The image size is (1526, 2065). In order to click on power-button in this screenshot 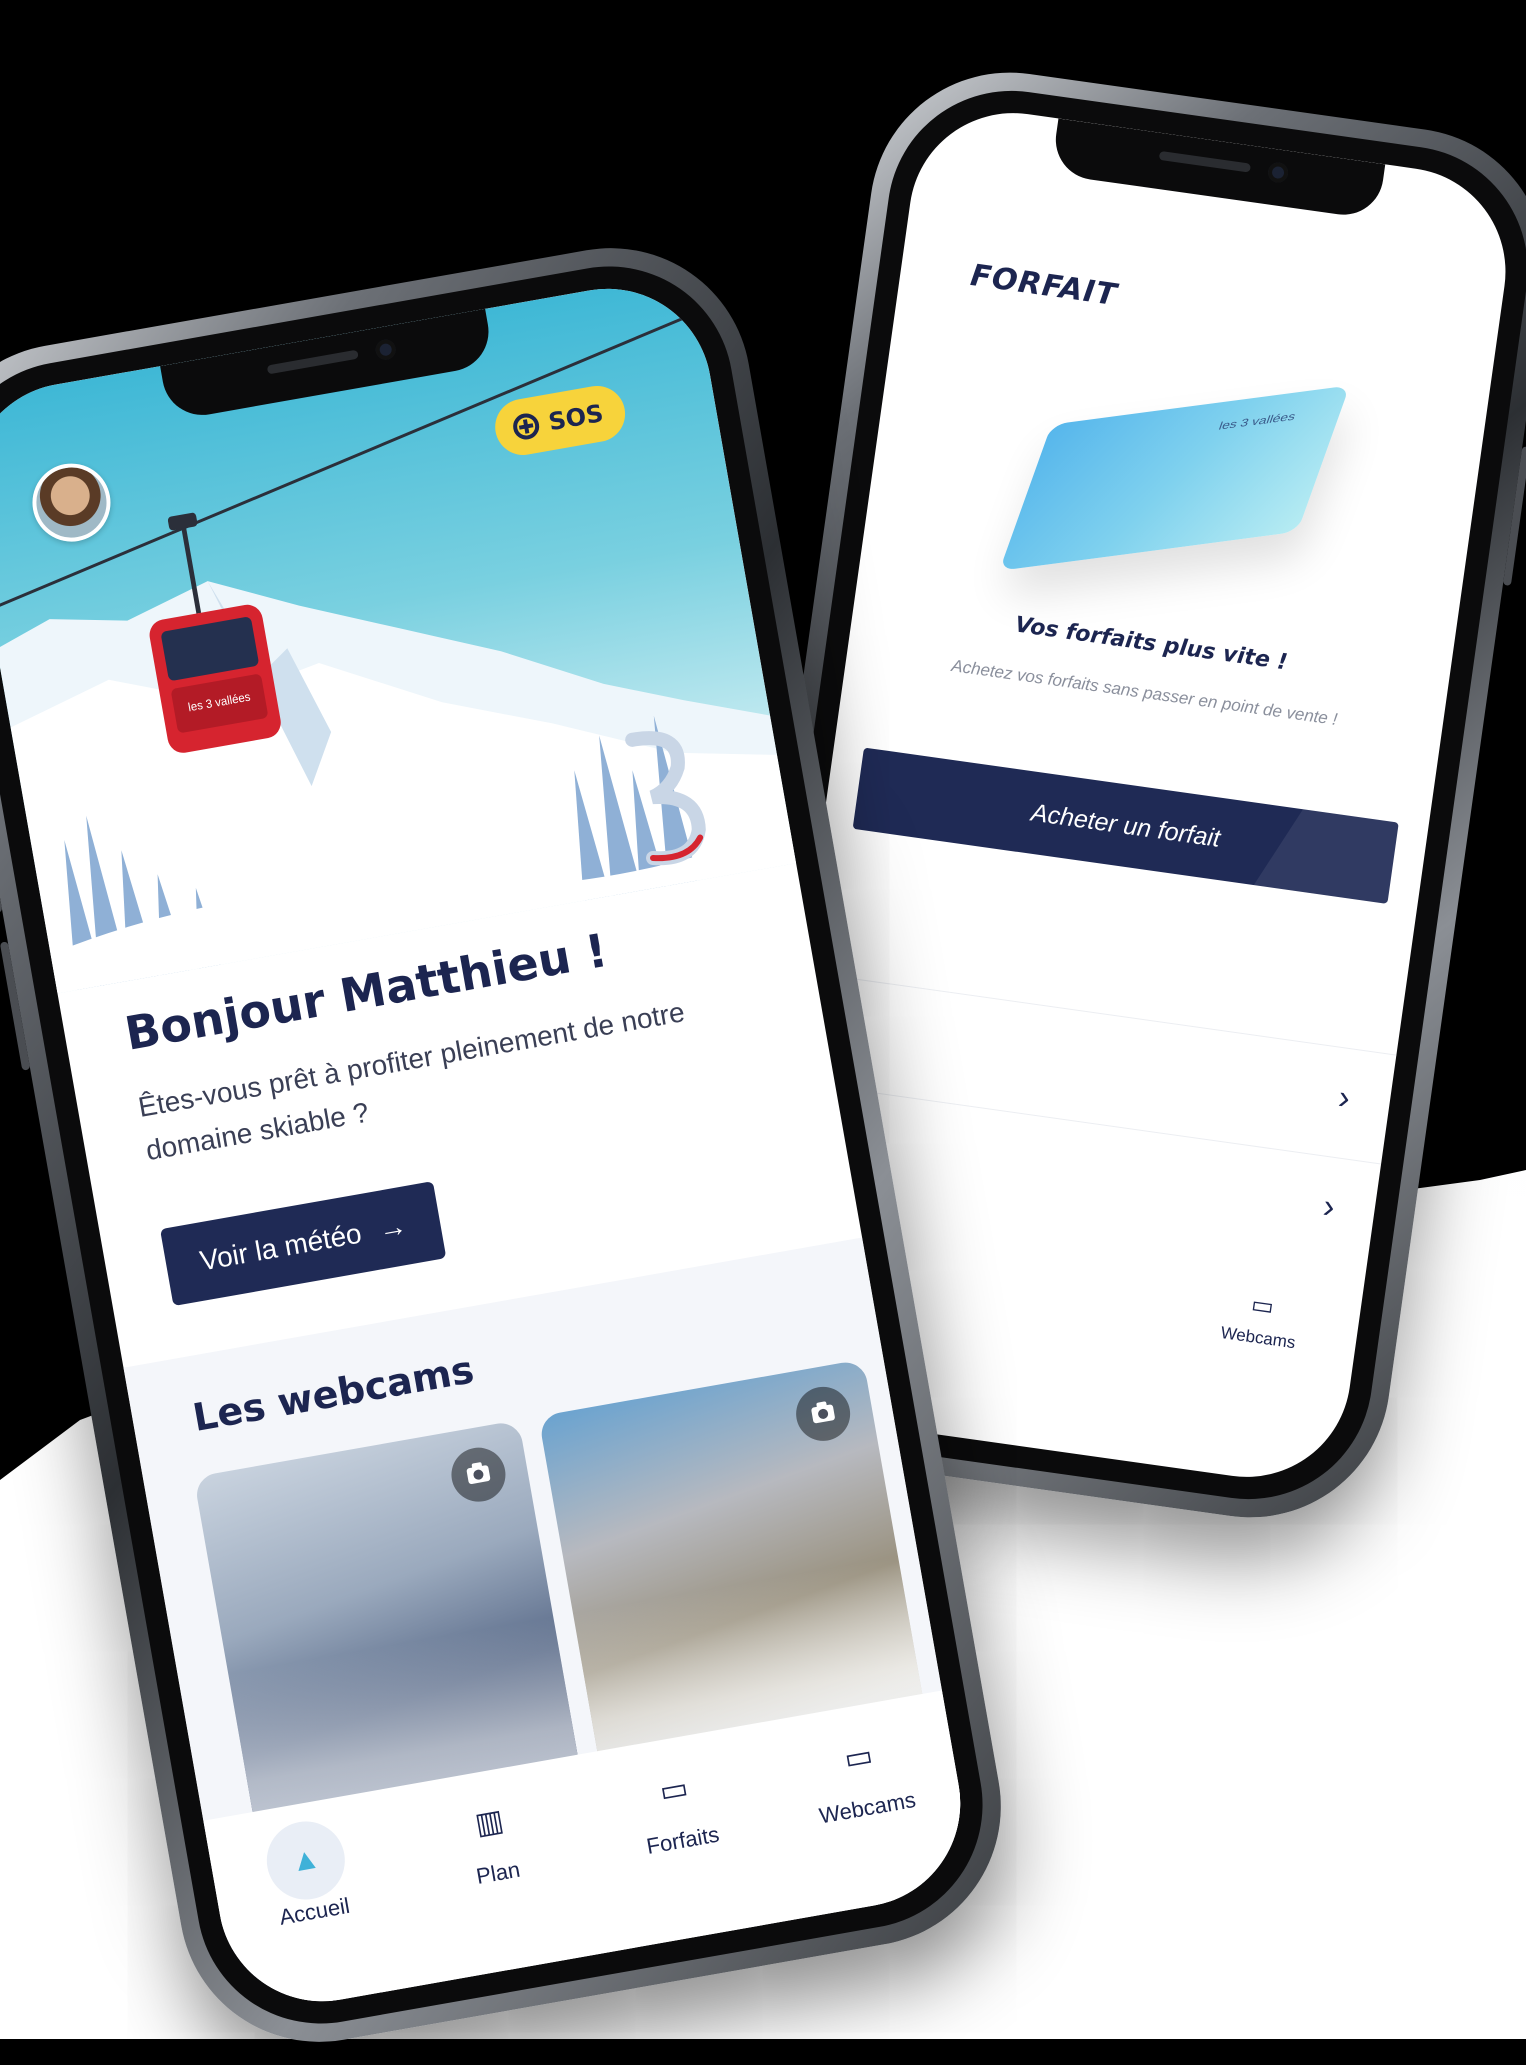, I will do `click(1514, 516)`.